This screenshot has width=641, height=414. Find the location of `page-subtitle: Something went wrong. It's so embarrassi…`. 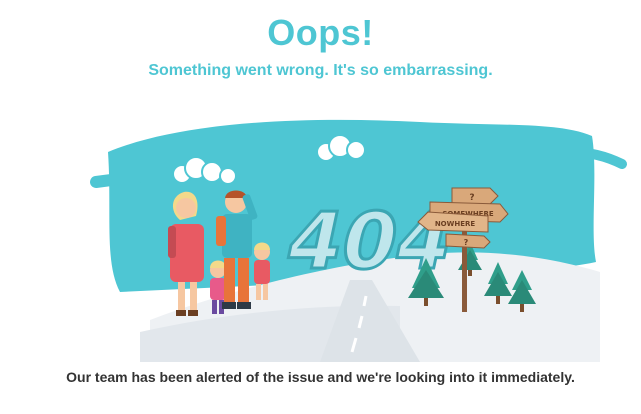

page-subtitle: Something went wrong. It's so embarrassi… is located at coordinates (320, 70).